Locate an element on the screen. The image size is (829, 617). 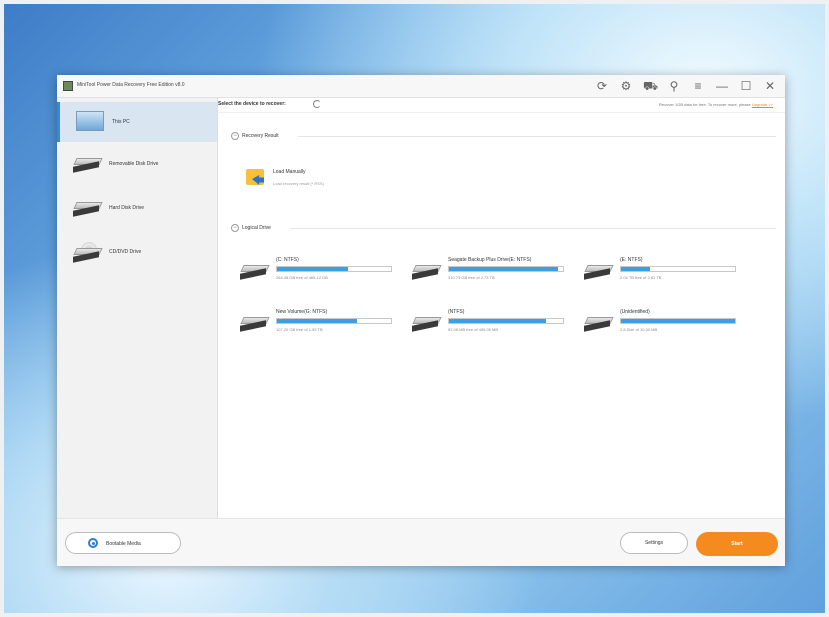
bootable-media-button: Bootable Media is located at coordinates (123, 543).